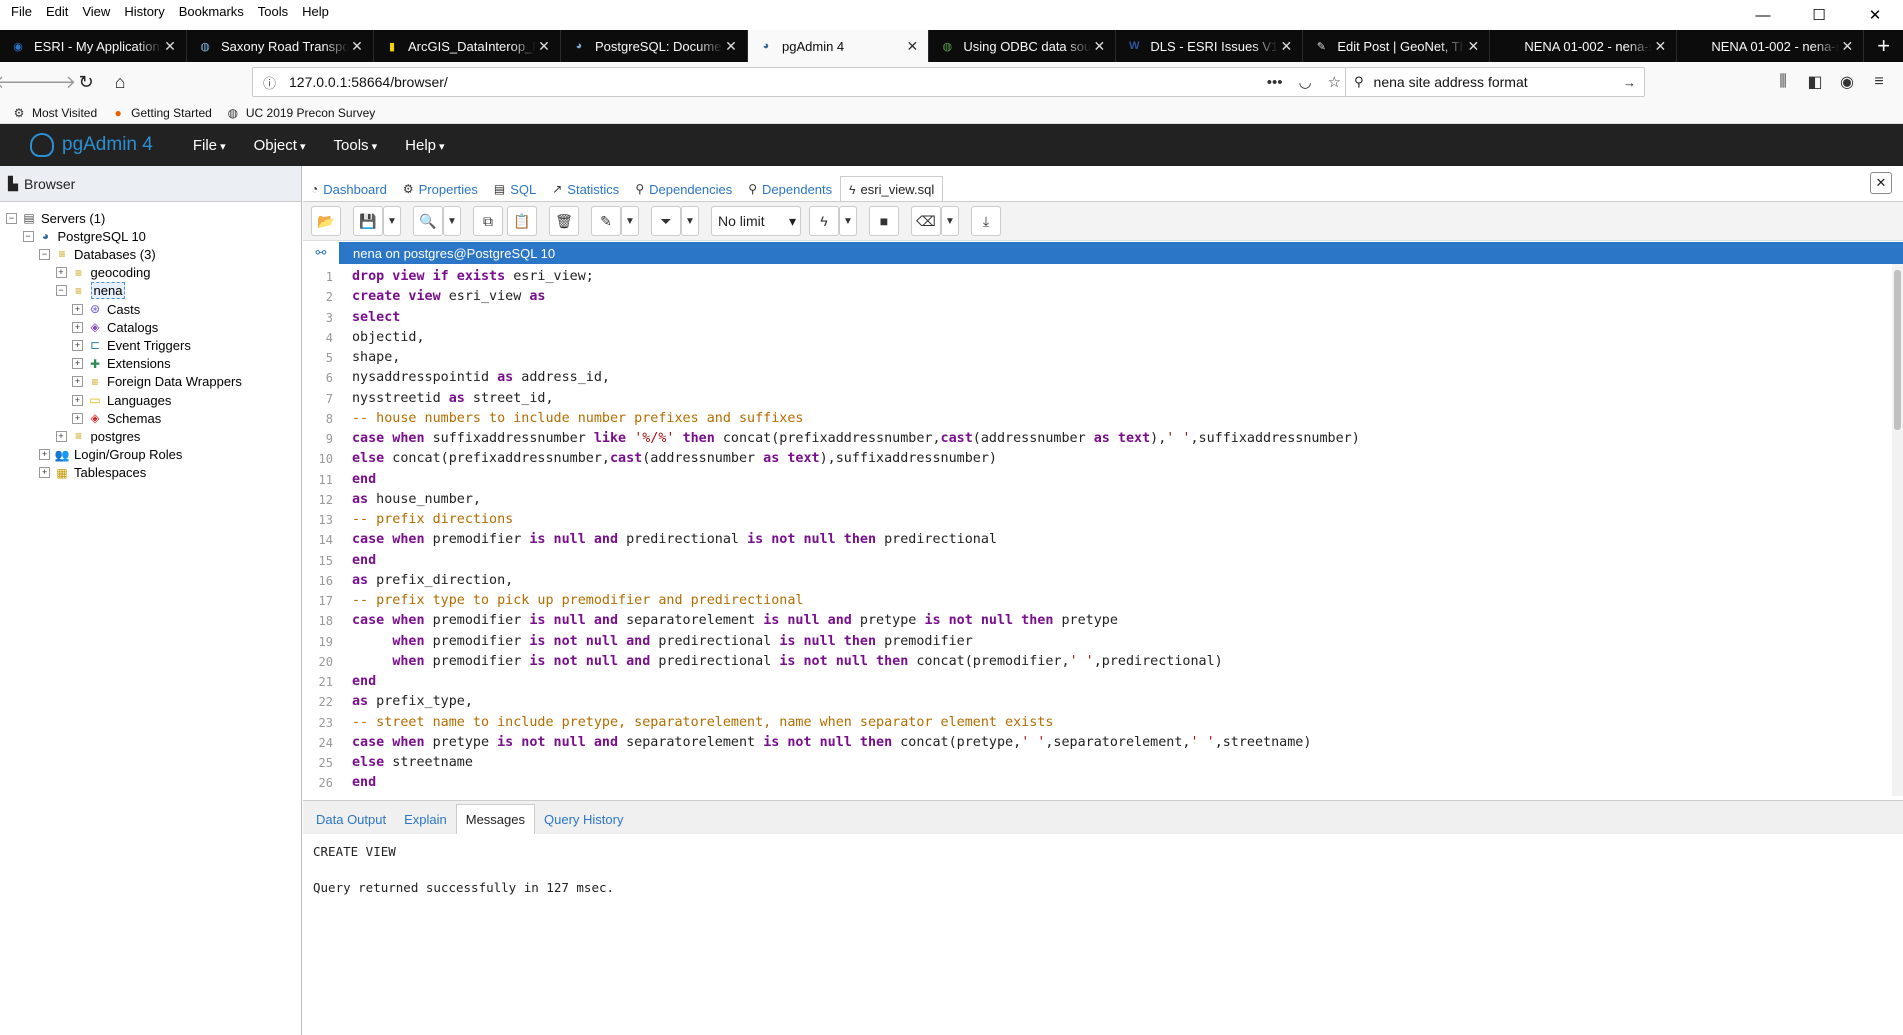  What do you see at coordinates (86, 82) in the screenshot?
I see `reload-button: ↻` at bounding box center [86, 82].